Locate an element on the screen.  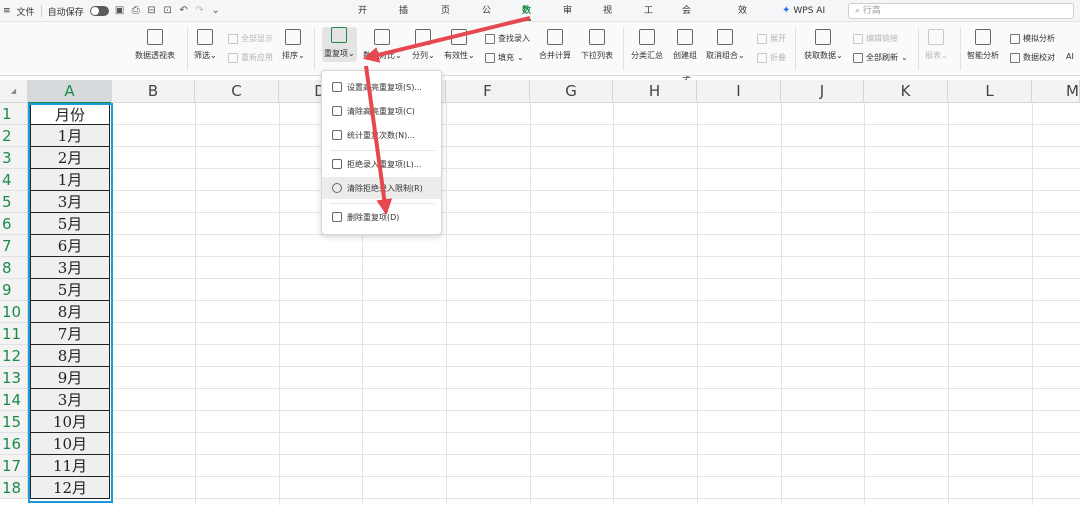
row-header: 15 is located at coordinates (14, 422).